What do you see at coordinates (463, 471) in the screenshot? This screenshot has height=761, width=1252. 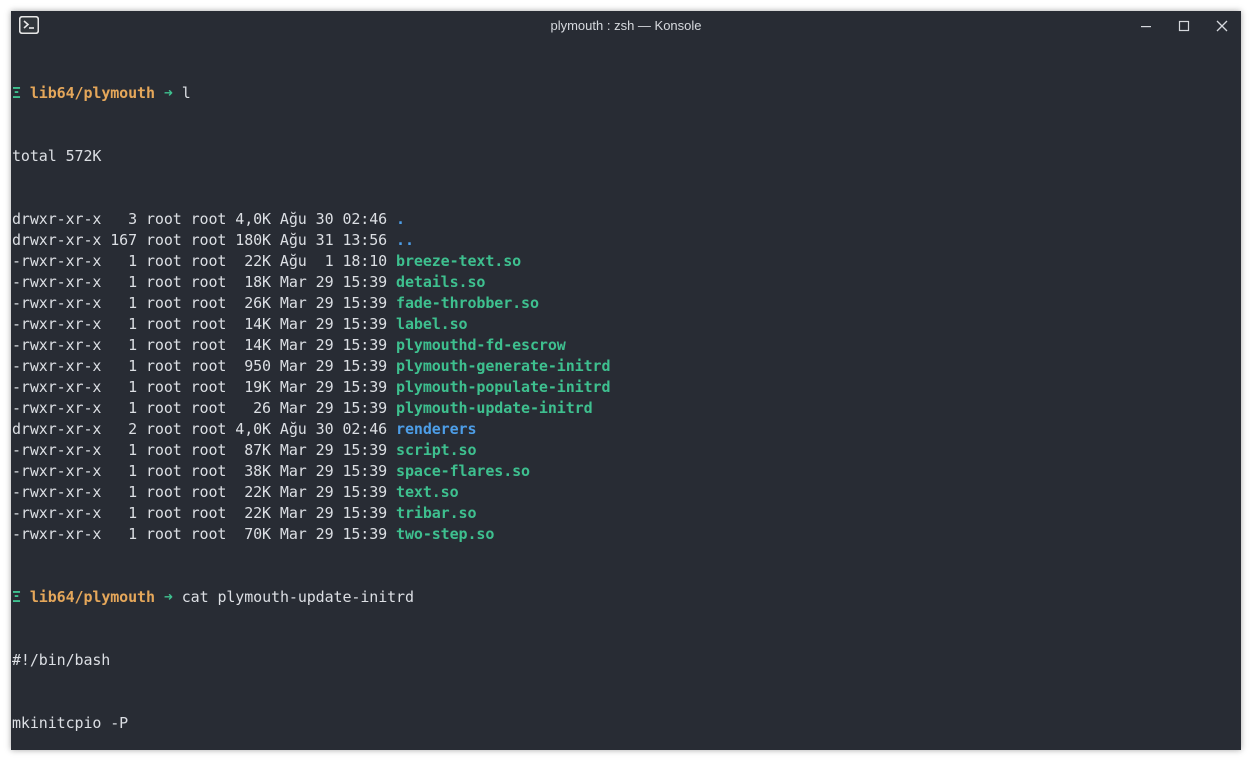 I see `file-name: space-flares.so` at bounding box center [463, 471].